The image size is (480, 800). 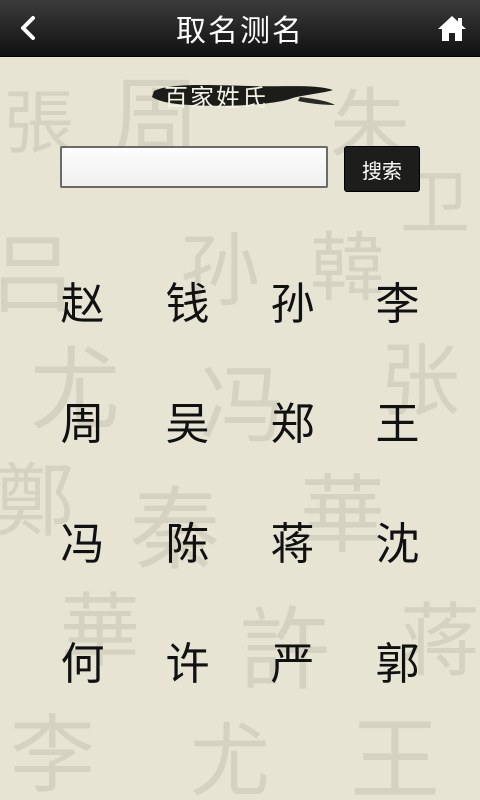 What do you see at coordinates (397, 300) in the screenshot?
I see `surname-item: 李` at bounding box center [397, 300].